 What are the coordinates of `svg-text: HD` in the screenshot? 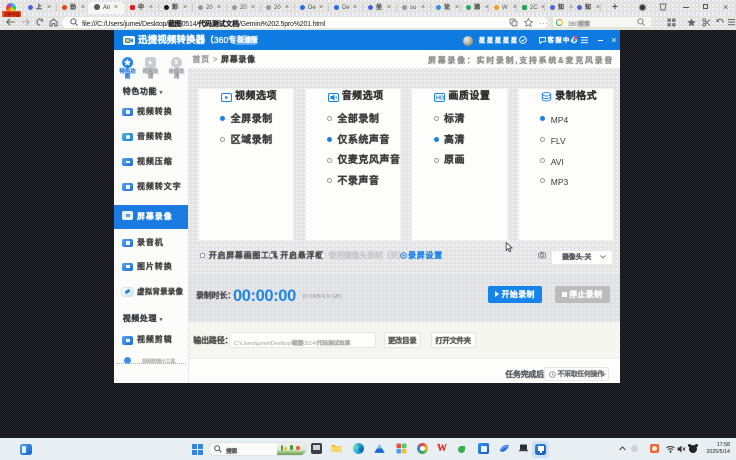 It's located at (440, 98).